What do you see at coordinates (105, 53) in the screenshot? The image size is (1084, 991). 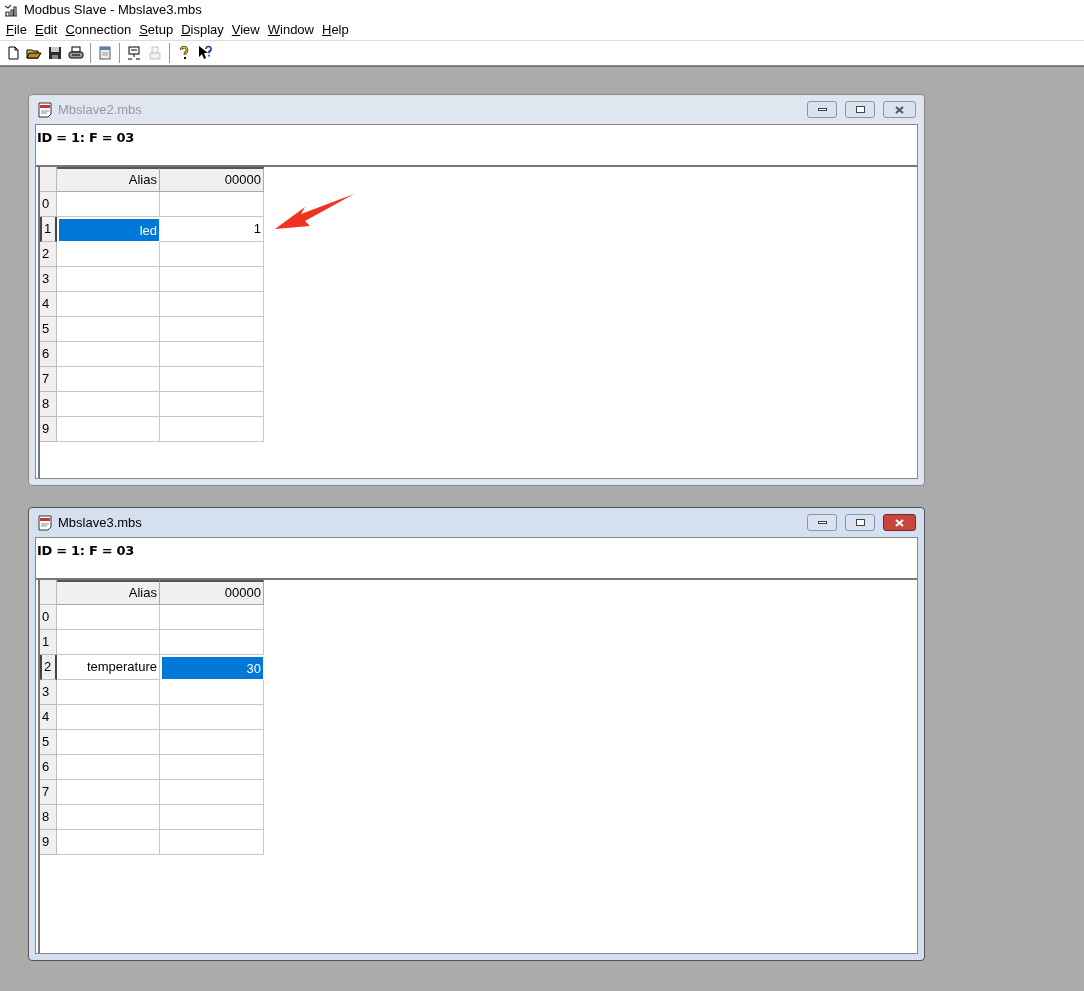 I see `window-icon` at bounding box center [105, 53].